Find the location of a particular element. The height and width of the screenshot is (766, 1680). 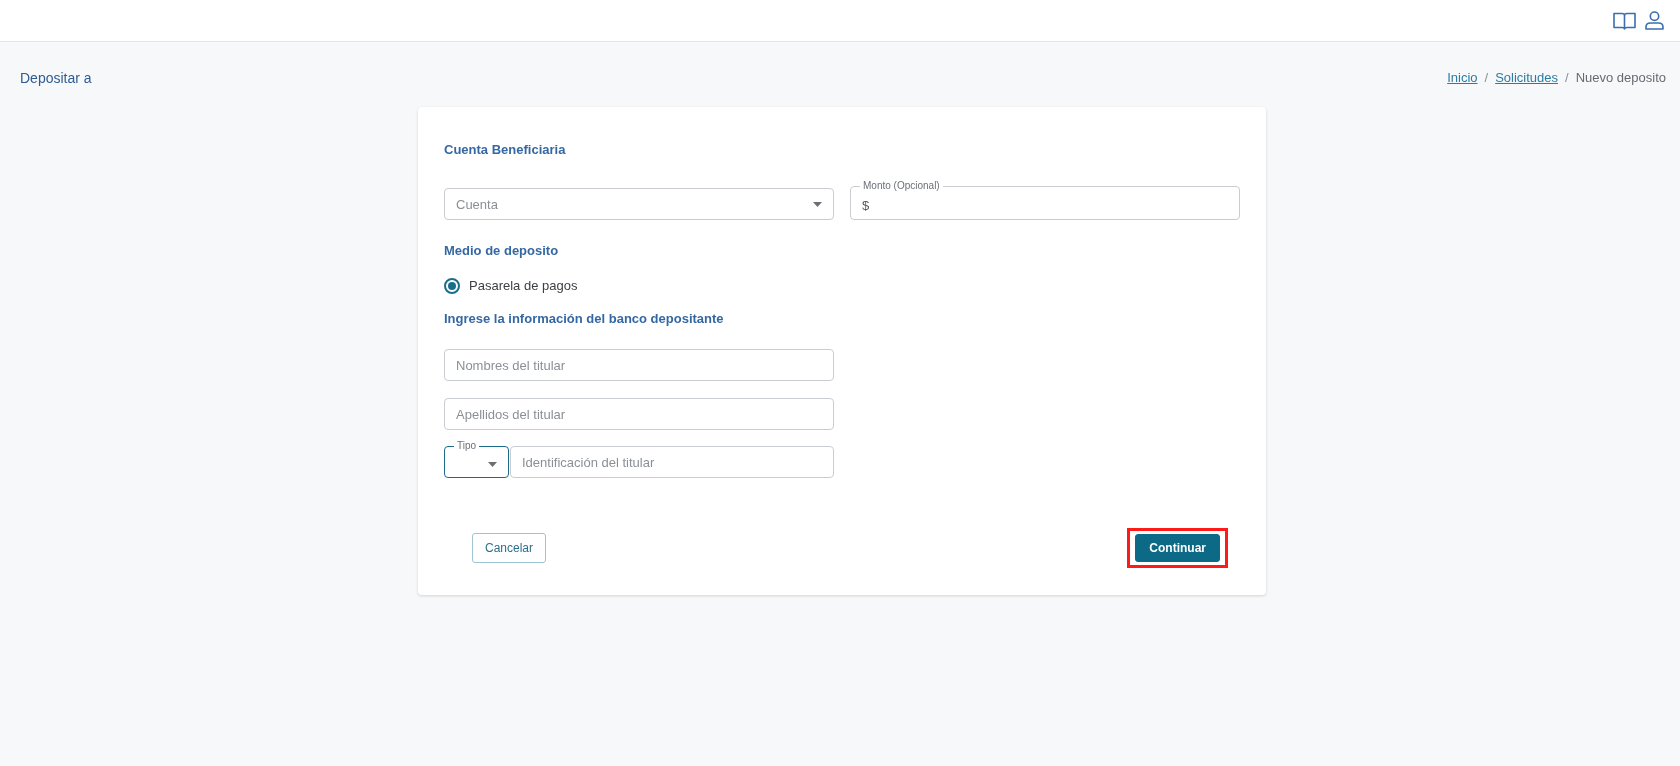

breadcrumb-link: Solicitudes is located at coordinates (1527, 78).